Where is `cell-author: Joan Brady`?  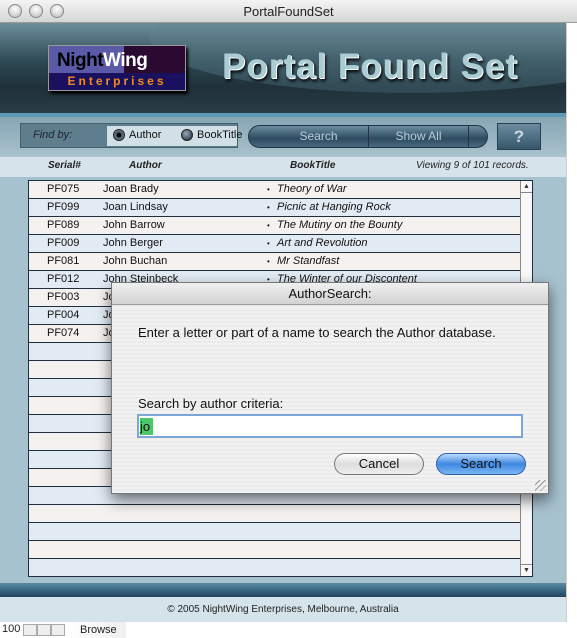
cell-author: Joan Brady is located at coordinates (131, 189).